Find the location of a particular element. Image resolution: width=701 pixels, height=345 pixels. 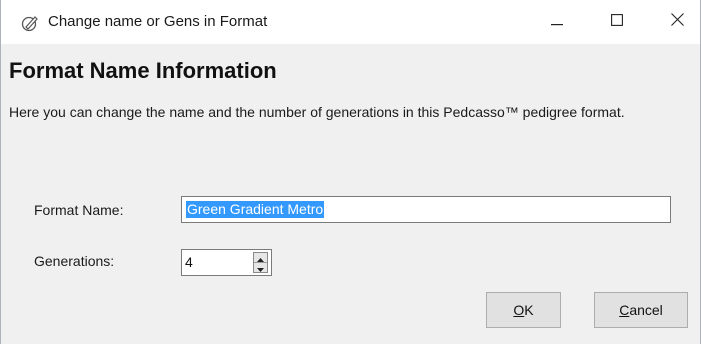

generations-value: 4 is located at coordinates (189, 262).